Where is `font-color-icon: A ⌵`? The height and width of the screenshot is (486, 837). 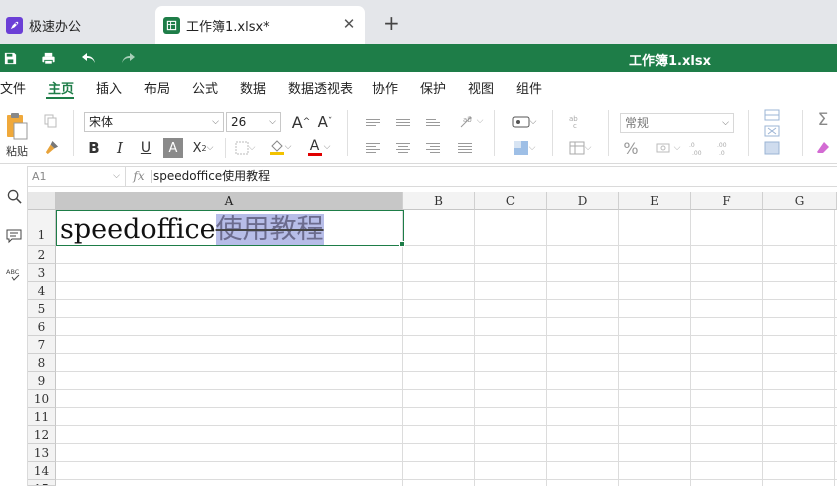
font-color-icon: A ⌵ is located at coordinates (319, 147).